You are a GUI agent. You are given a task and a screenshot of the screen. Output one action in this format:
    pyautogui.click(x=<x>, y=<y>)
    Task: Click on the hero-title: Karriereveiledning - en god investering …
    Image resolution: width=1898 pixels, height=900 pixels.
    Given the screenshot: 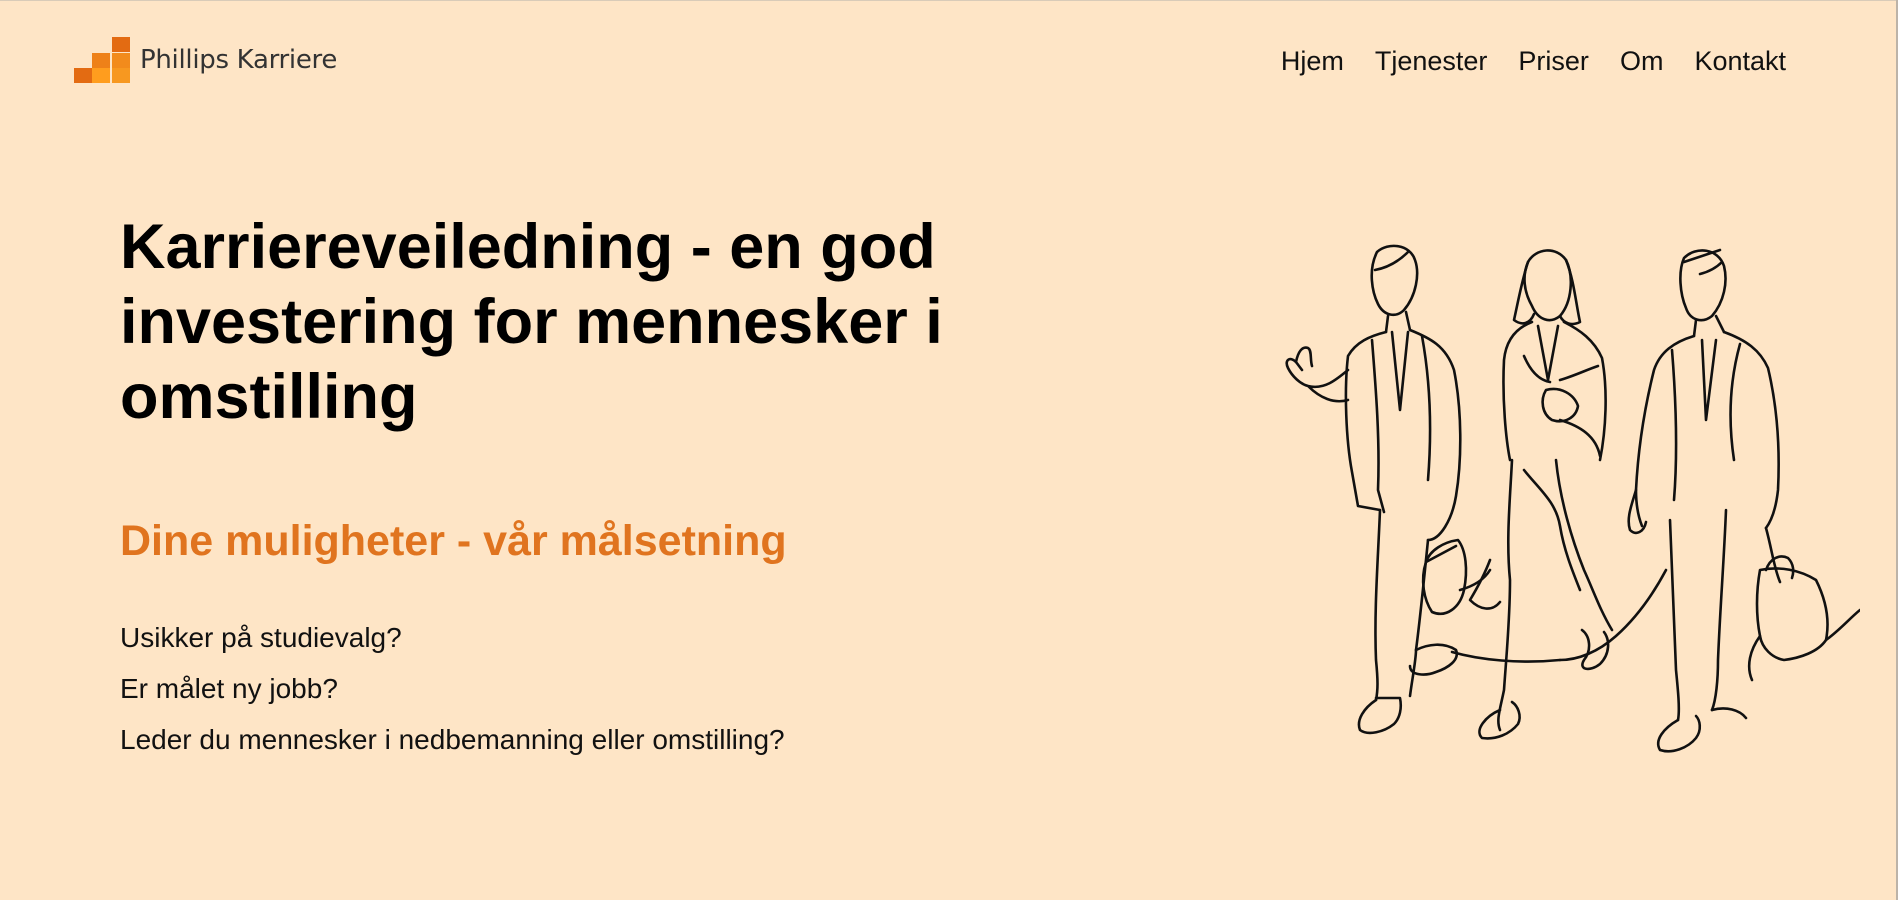 What is the action you would take?
    pyautogui.click(x=531, y=322)
    